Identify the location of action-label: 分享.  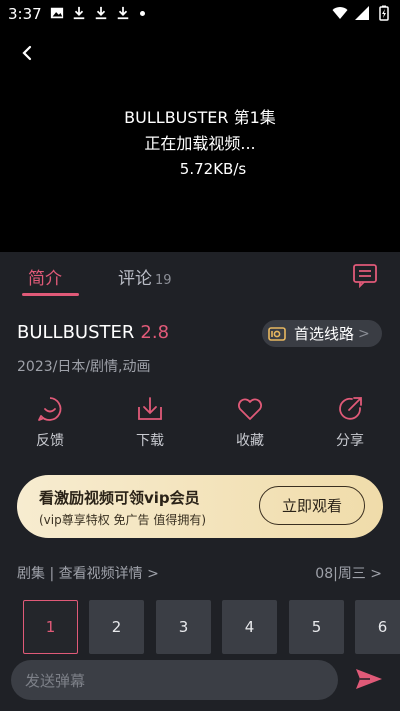
(350, 441).